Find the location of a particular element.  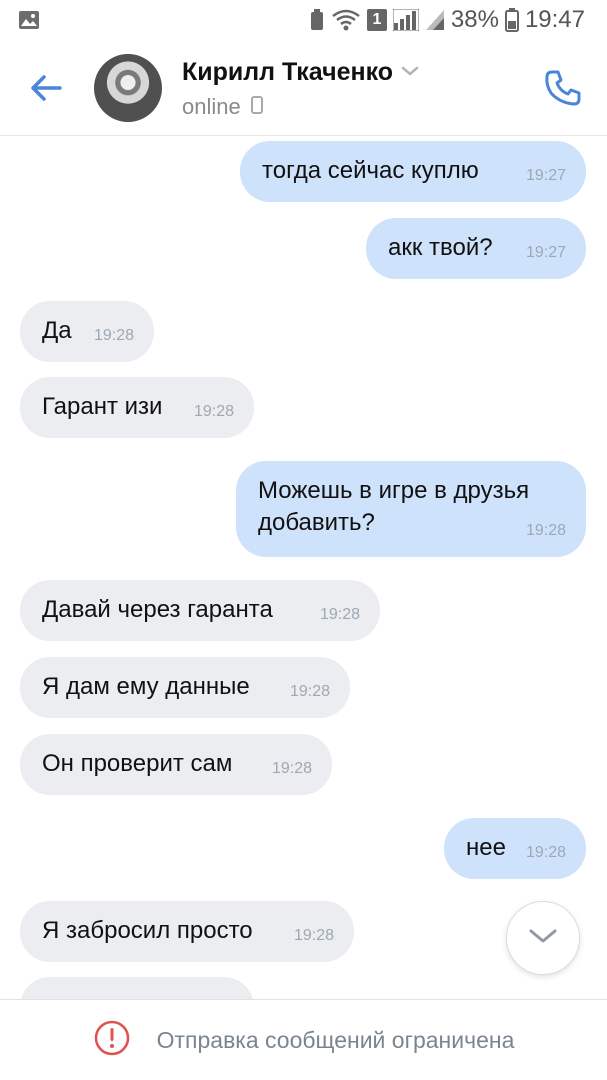

clock: 19:47 is located at coordinates (554, 19).